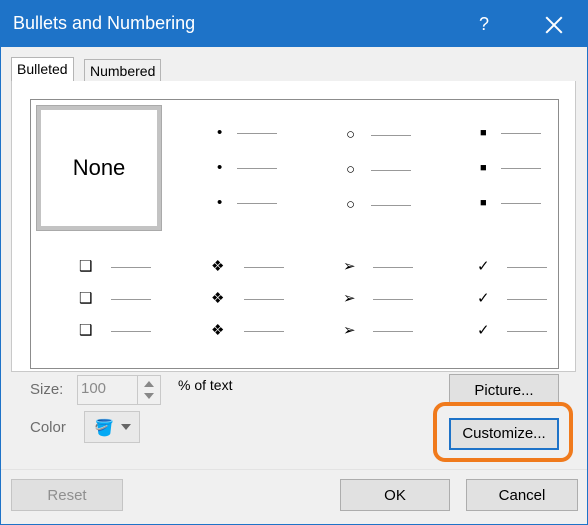 This screenshot has width=588, height=525. Describe the element at coordinates (554, 24) in the screenshot. I see `close-icon` at that location.